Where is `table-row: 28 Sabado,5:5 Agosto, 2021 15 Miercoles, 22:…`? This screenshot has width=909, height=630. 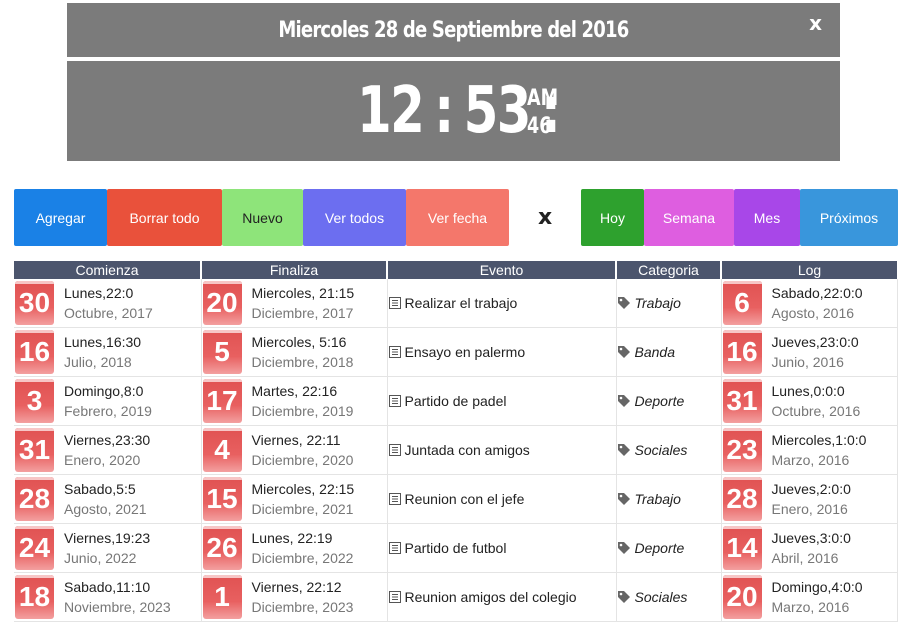
table-row: 28 Sabado,5:5 Agosto, 2021 15 Miercoles, 22:… is located at coordinates (456, 499).